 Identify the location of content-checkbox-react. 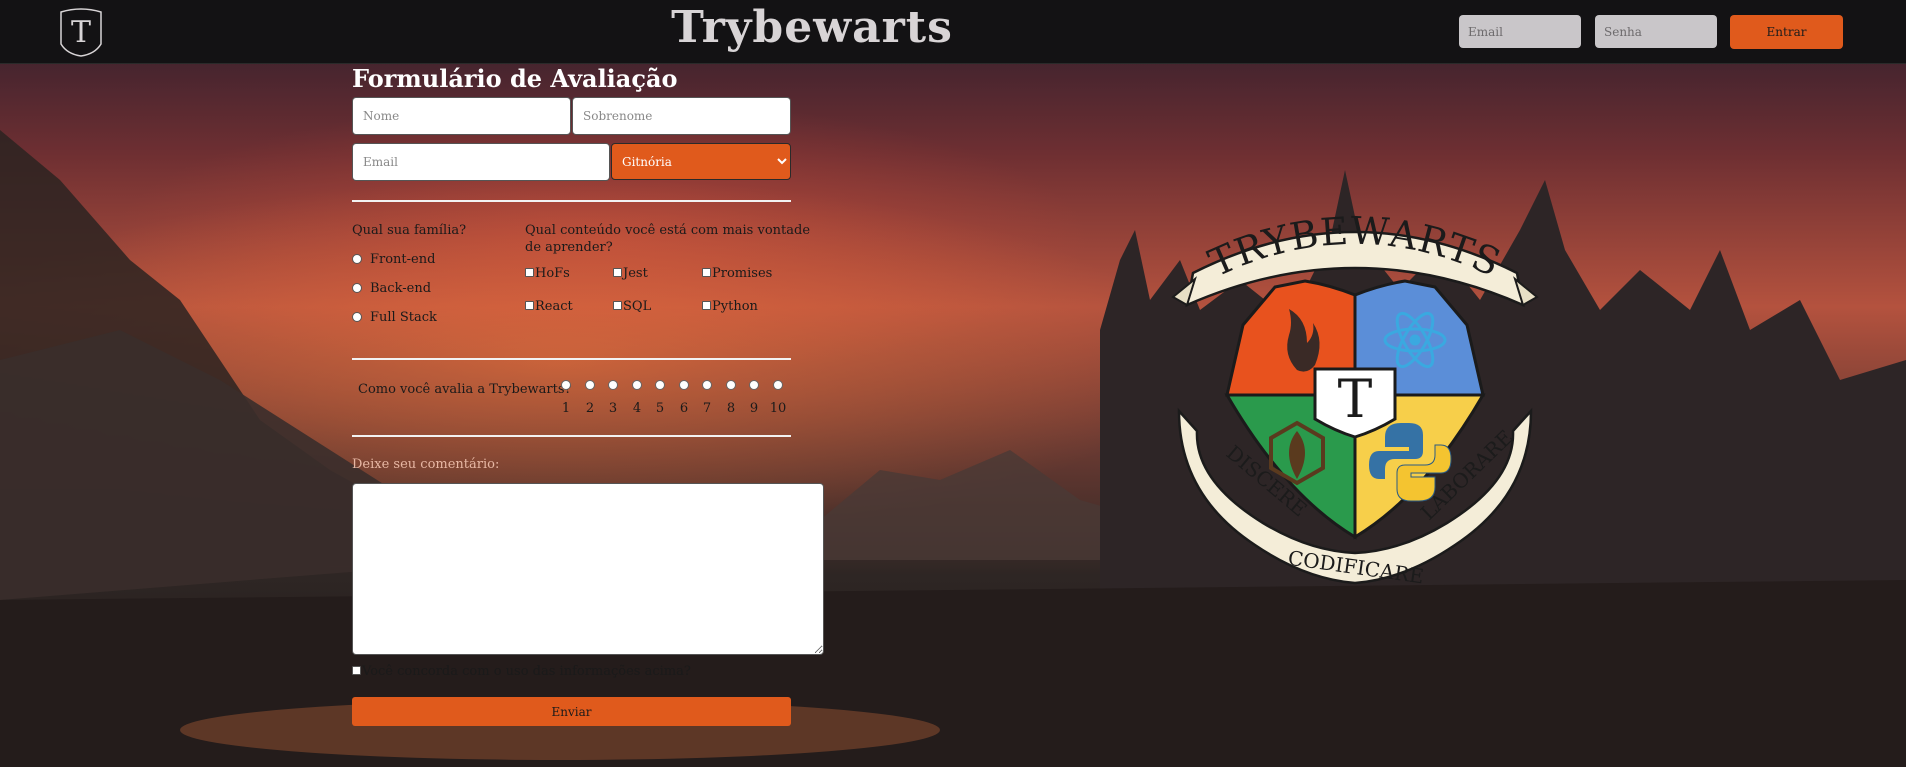
(529, 305).